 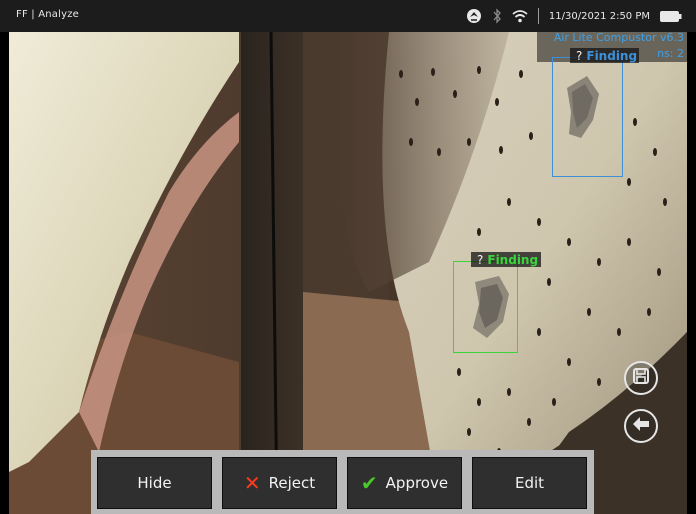 I want to click on approve-button: ✔ Approve, so click(x=404, y=483).